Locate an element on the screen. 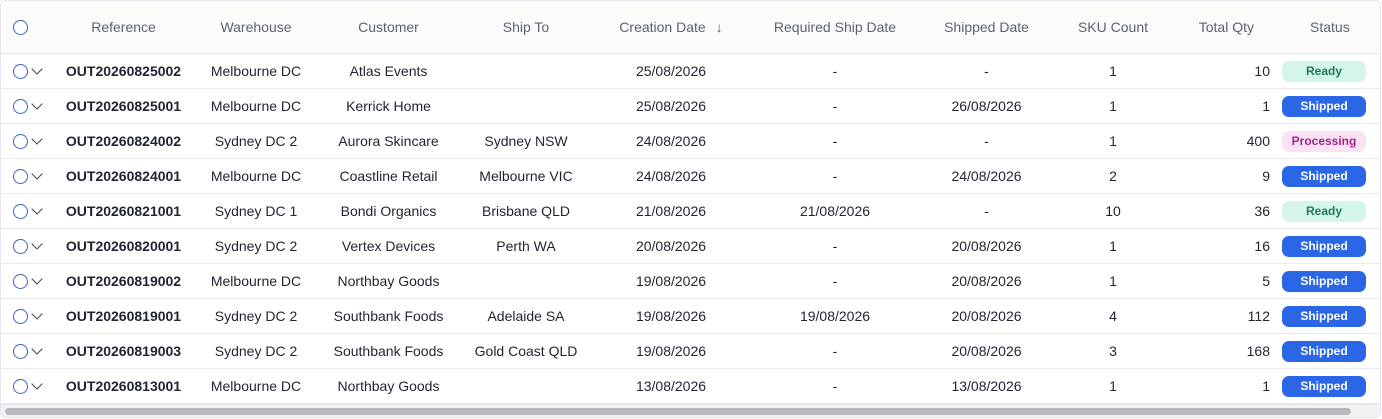 Image resolution: width=1382 pixels, height=419 pixels. cell-reference: OUT20260825001 is located at coordinates (123, 106).